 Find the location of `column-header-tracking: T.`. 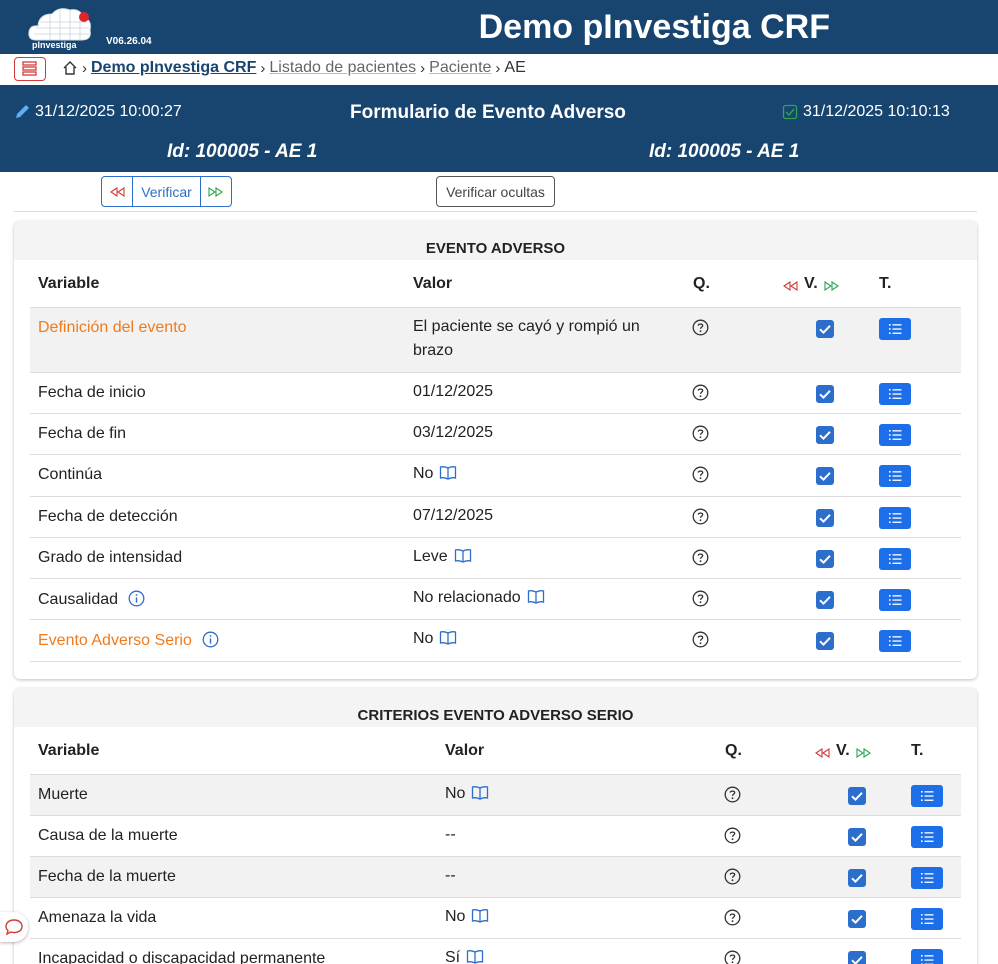

column-header-tracking: T. is located at coordinates (885, 283).